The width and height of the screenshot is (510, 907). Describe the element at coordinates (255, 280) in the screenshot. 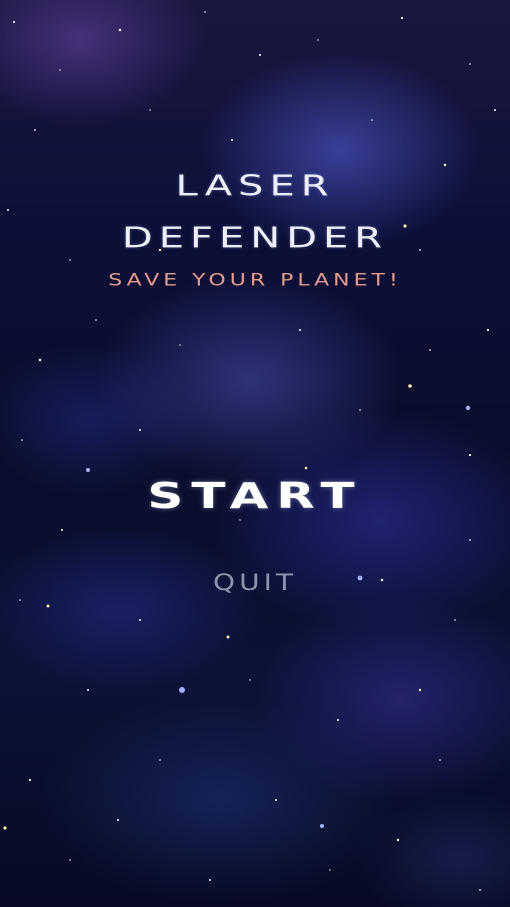

I see `game-subtitle: SAVE YOUR PLANET!` at that location.